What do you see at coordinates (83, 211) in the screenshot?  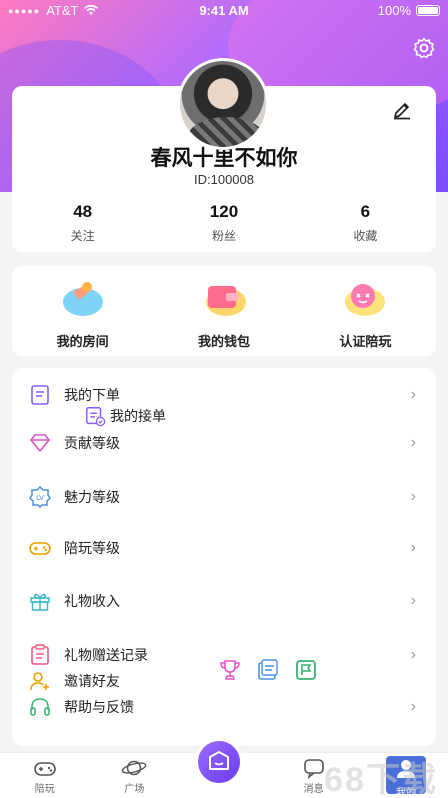 I see `stat-value: 48` at bounding box center [83, 211].